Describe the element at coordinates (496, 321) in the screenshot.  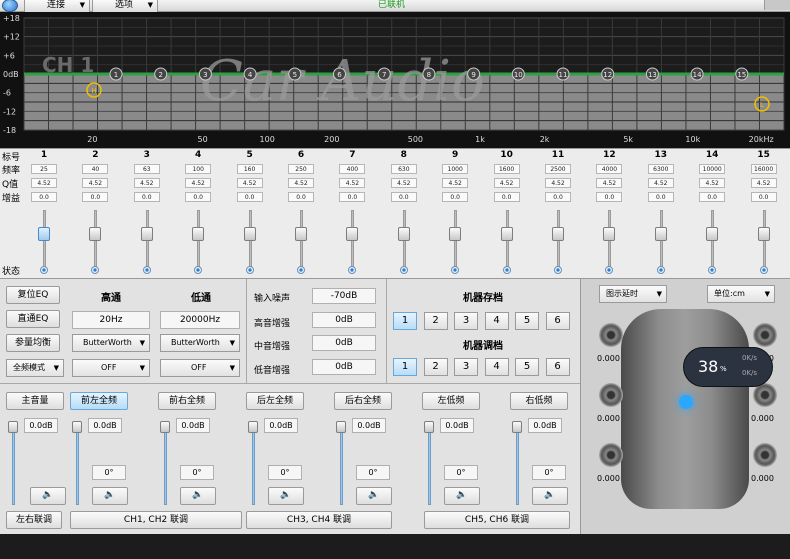
I see `store-preset-button-4: 4` at that location.